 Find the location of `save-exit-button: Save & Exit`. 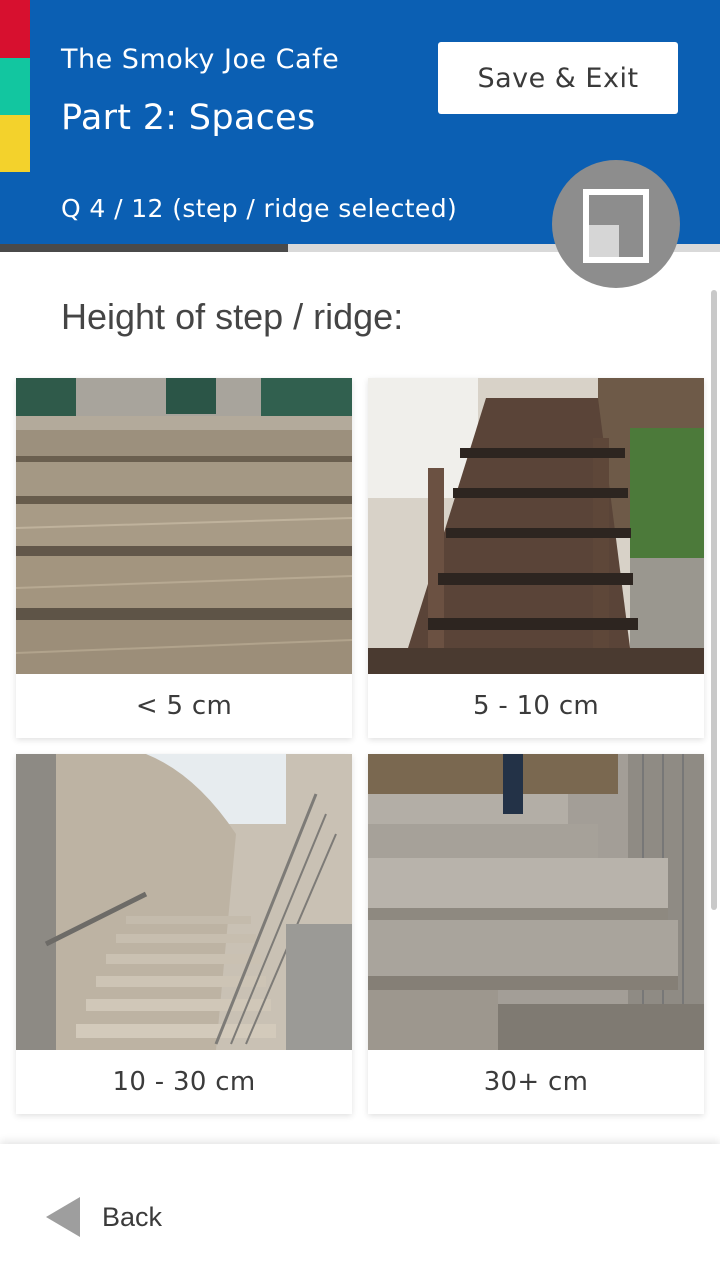

save-exit-button: Save & Exit is located at coordinates (558, 78).